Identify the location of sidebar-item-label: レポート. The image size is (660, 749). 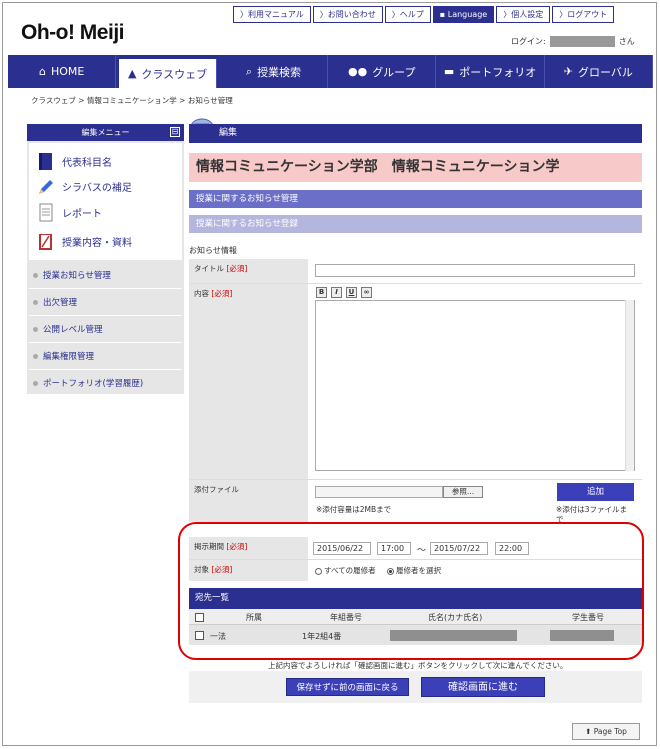
(82, 214).